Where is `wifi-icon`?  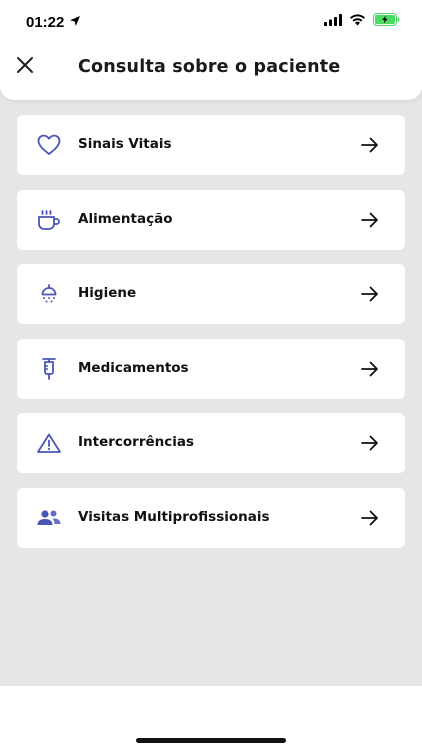 wifi-icon is located at coordinates (357, 22).